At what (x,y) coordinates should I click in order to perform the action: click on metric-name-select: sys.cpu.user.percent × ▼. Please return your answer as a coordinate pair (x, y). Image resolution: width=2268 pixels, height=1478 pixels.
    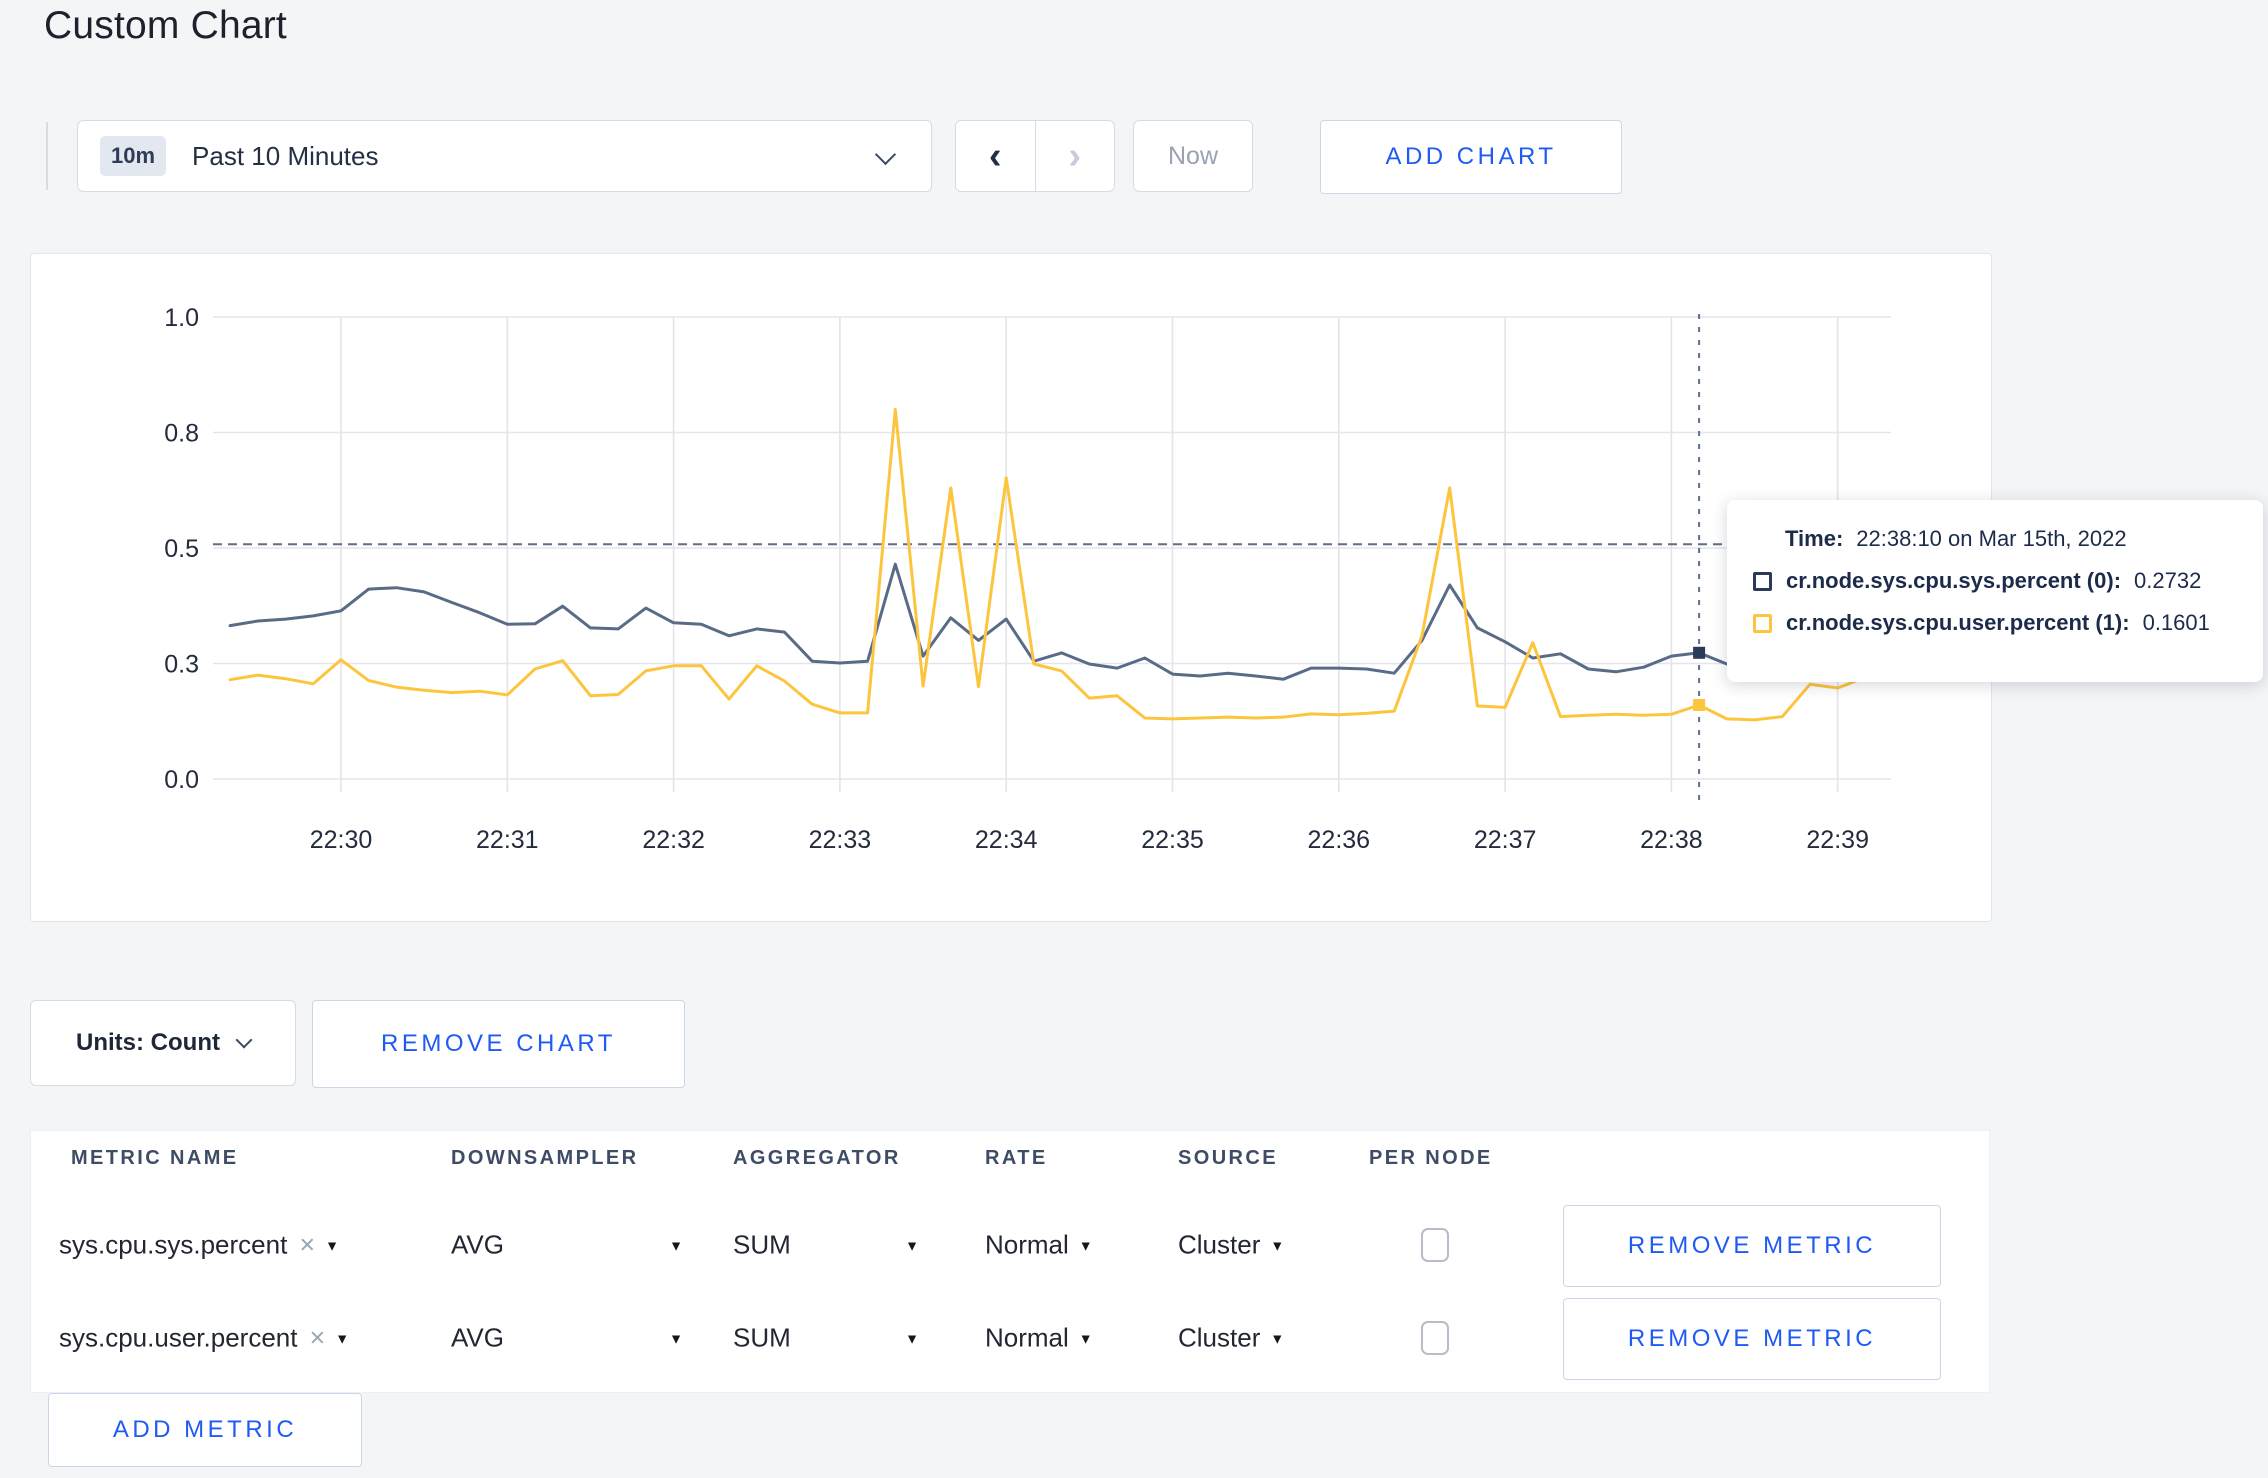
    Looking at the image, I should click on (204, 1338).